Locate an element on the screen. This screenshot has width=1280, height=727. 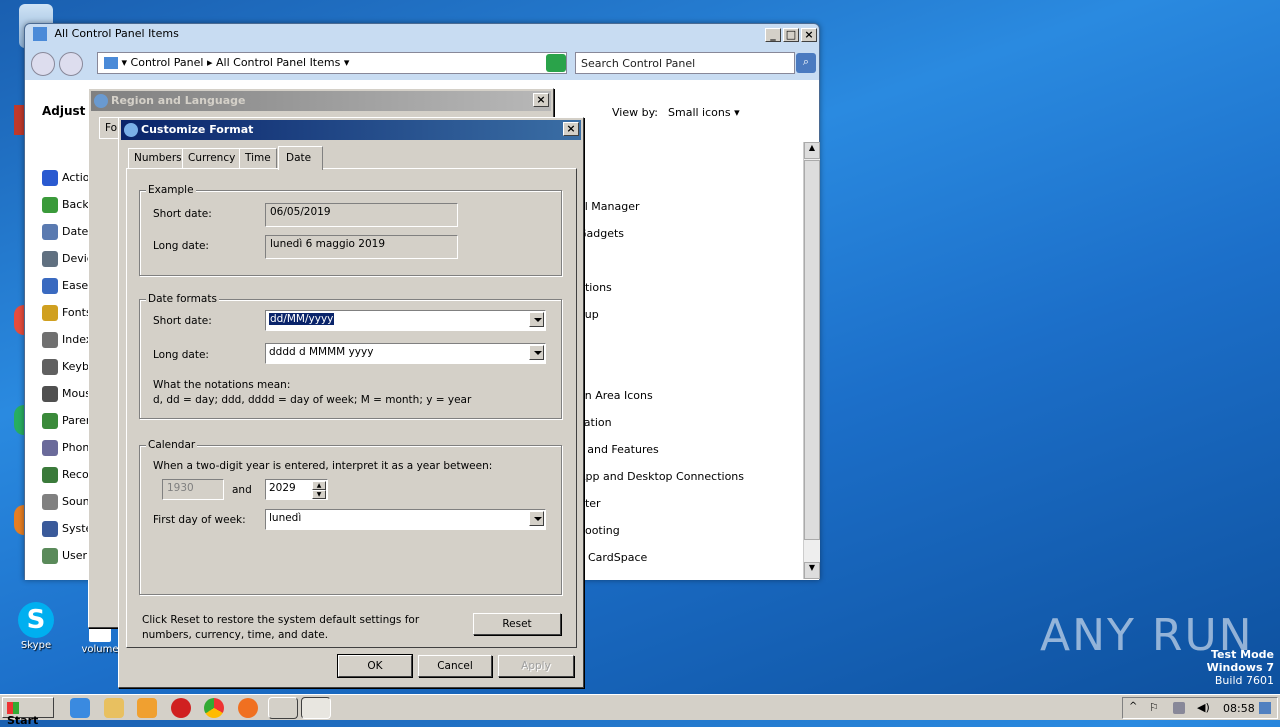
opera-icon is located at coordinates (181, 708).